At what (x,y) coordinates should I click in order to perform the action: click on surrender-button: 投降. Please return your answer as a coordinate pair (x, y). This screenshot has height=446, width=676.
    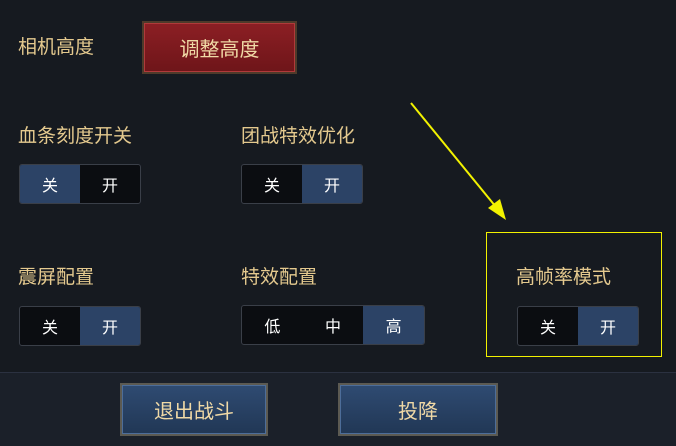
    Looking at the image, I should click on (418, 409).